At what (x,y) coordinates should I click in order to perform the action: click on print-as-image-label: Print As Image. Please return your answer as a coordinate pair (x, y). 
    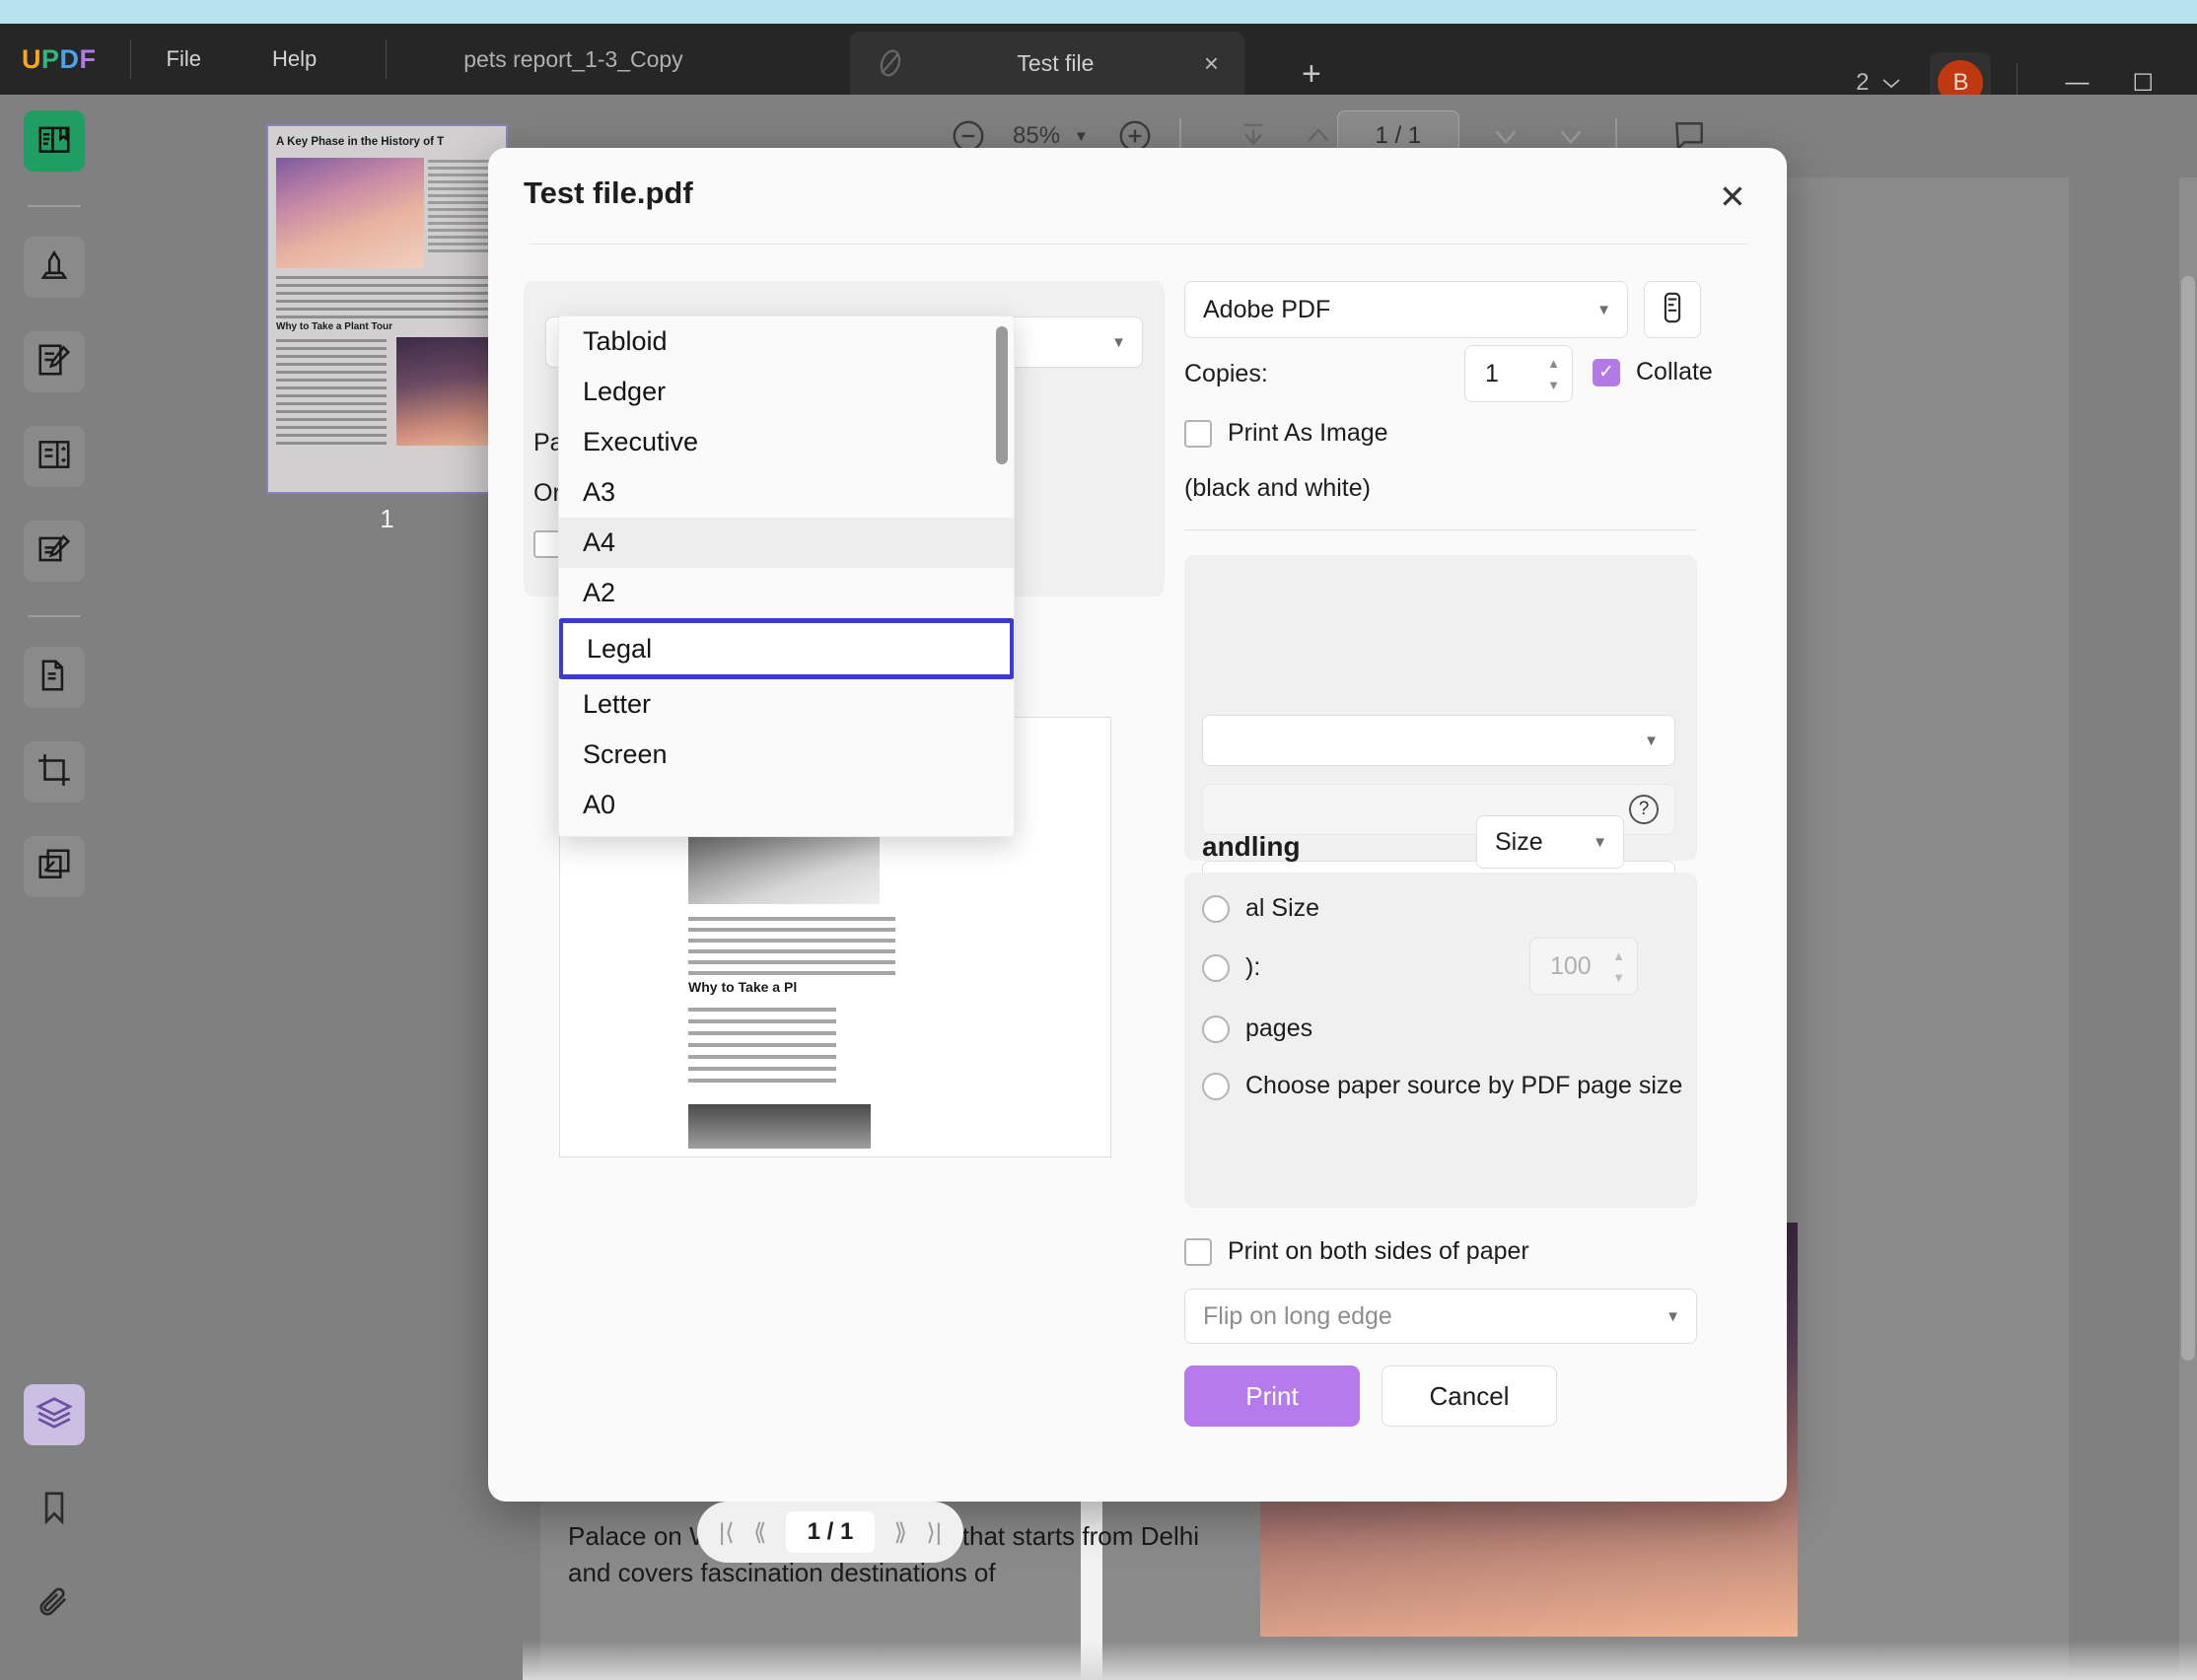
    Looking at the image, I should click on (1308, 433).